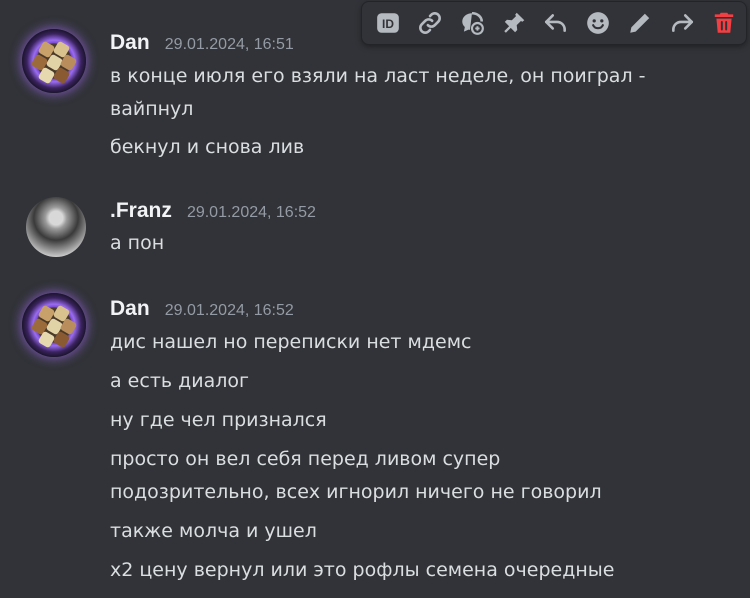 The height and width of the screenshot is (598, 750). What do you see at coordinates (207, 147) in the screenshot?
I see `message-text: бекнул и снова лив` at bounding box center [207, 147].